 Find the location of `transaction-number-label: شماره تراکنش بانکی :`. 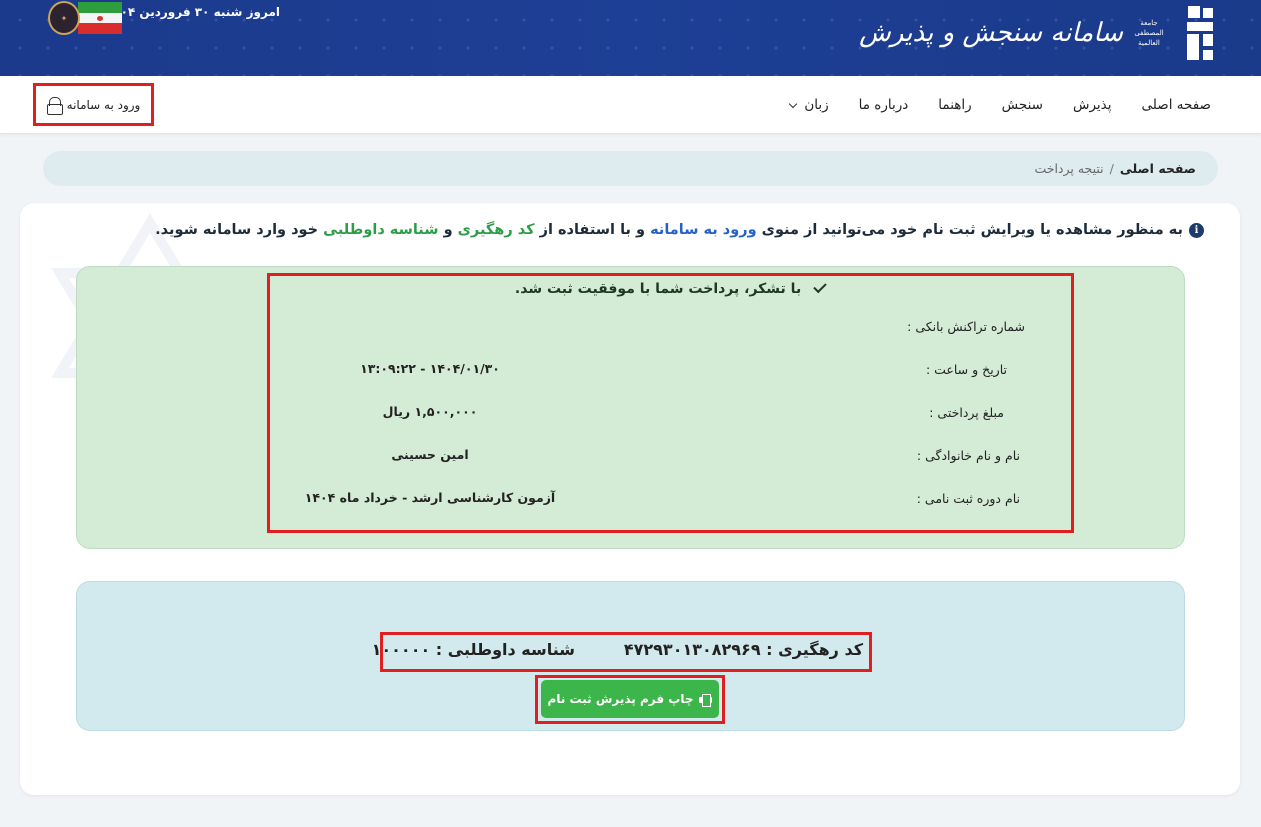

transaction-number-label: شماره تراکنش بانکی : is located at coordinates (966, 326).